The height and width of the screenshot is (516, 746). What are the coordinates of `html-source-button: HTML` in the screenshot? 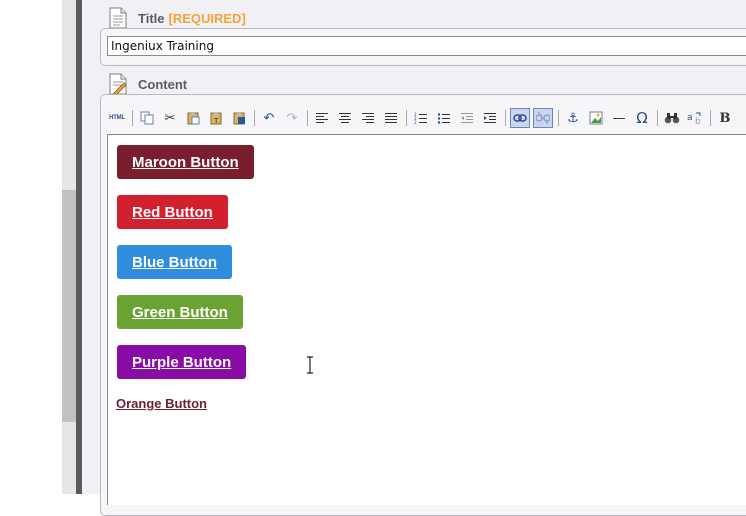 It's located at (117, 118).